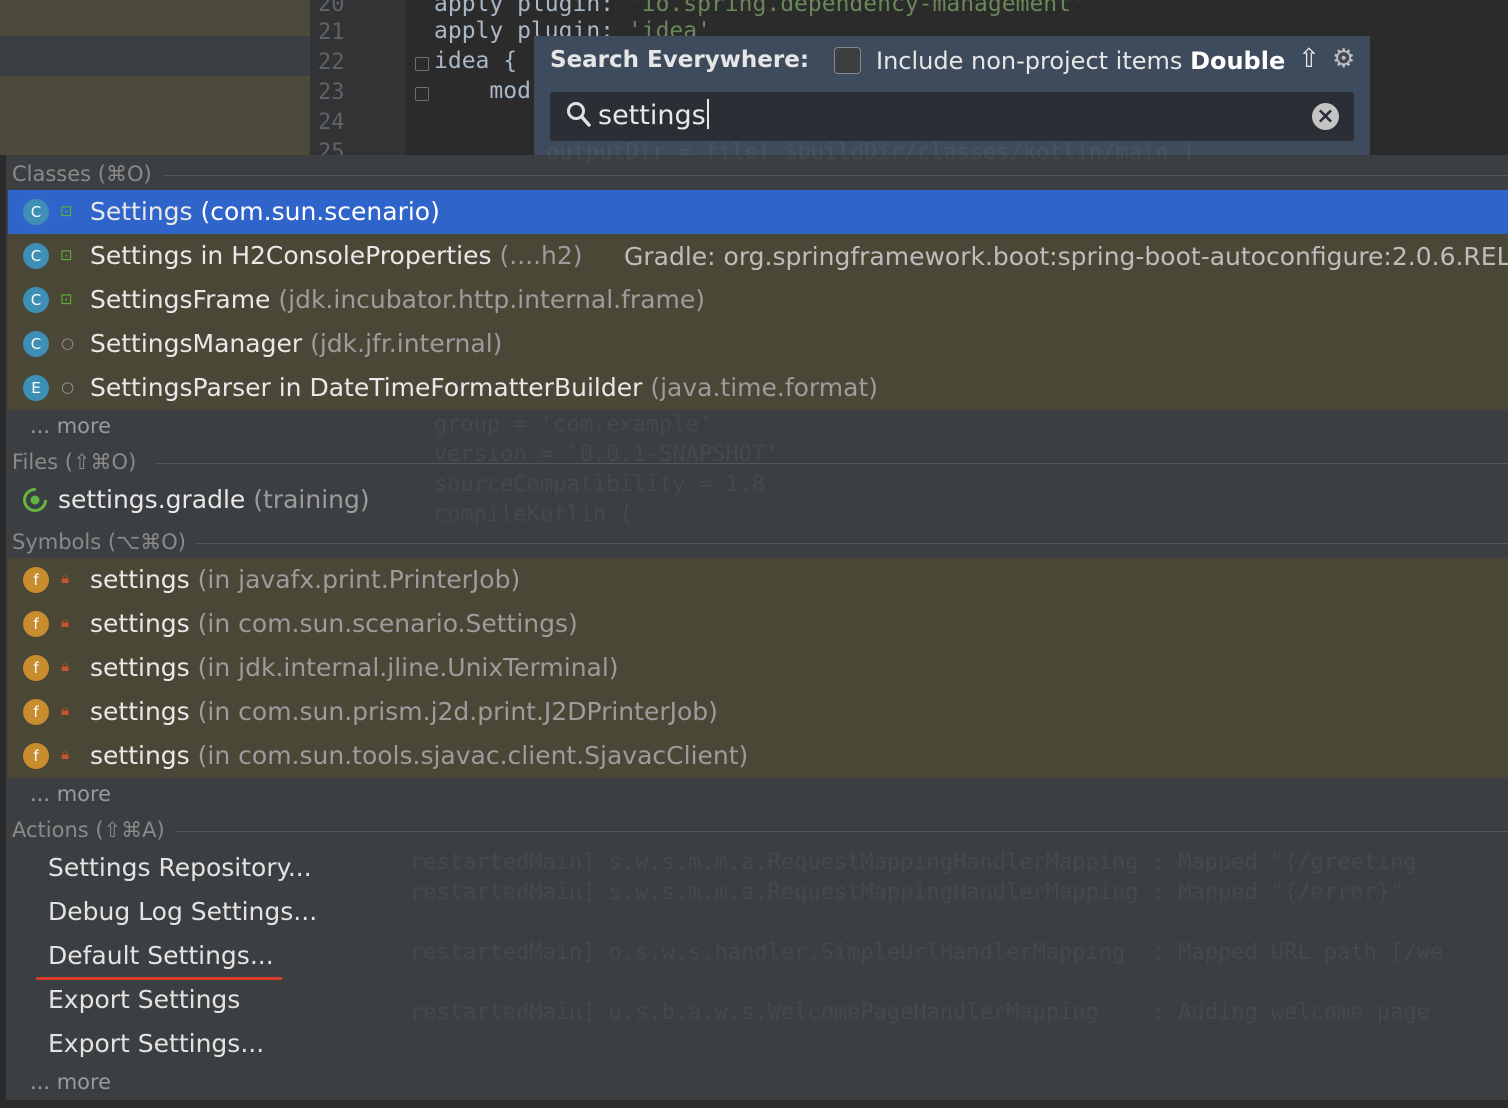 Image resolution: width=1508 pixels, height=1108 pixels. What do you see at coordinates (579, 114) in the screenshot?
I see `search-icon` at bounding box center [579, 114].